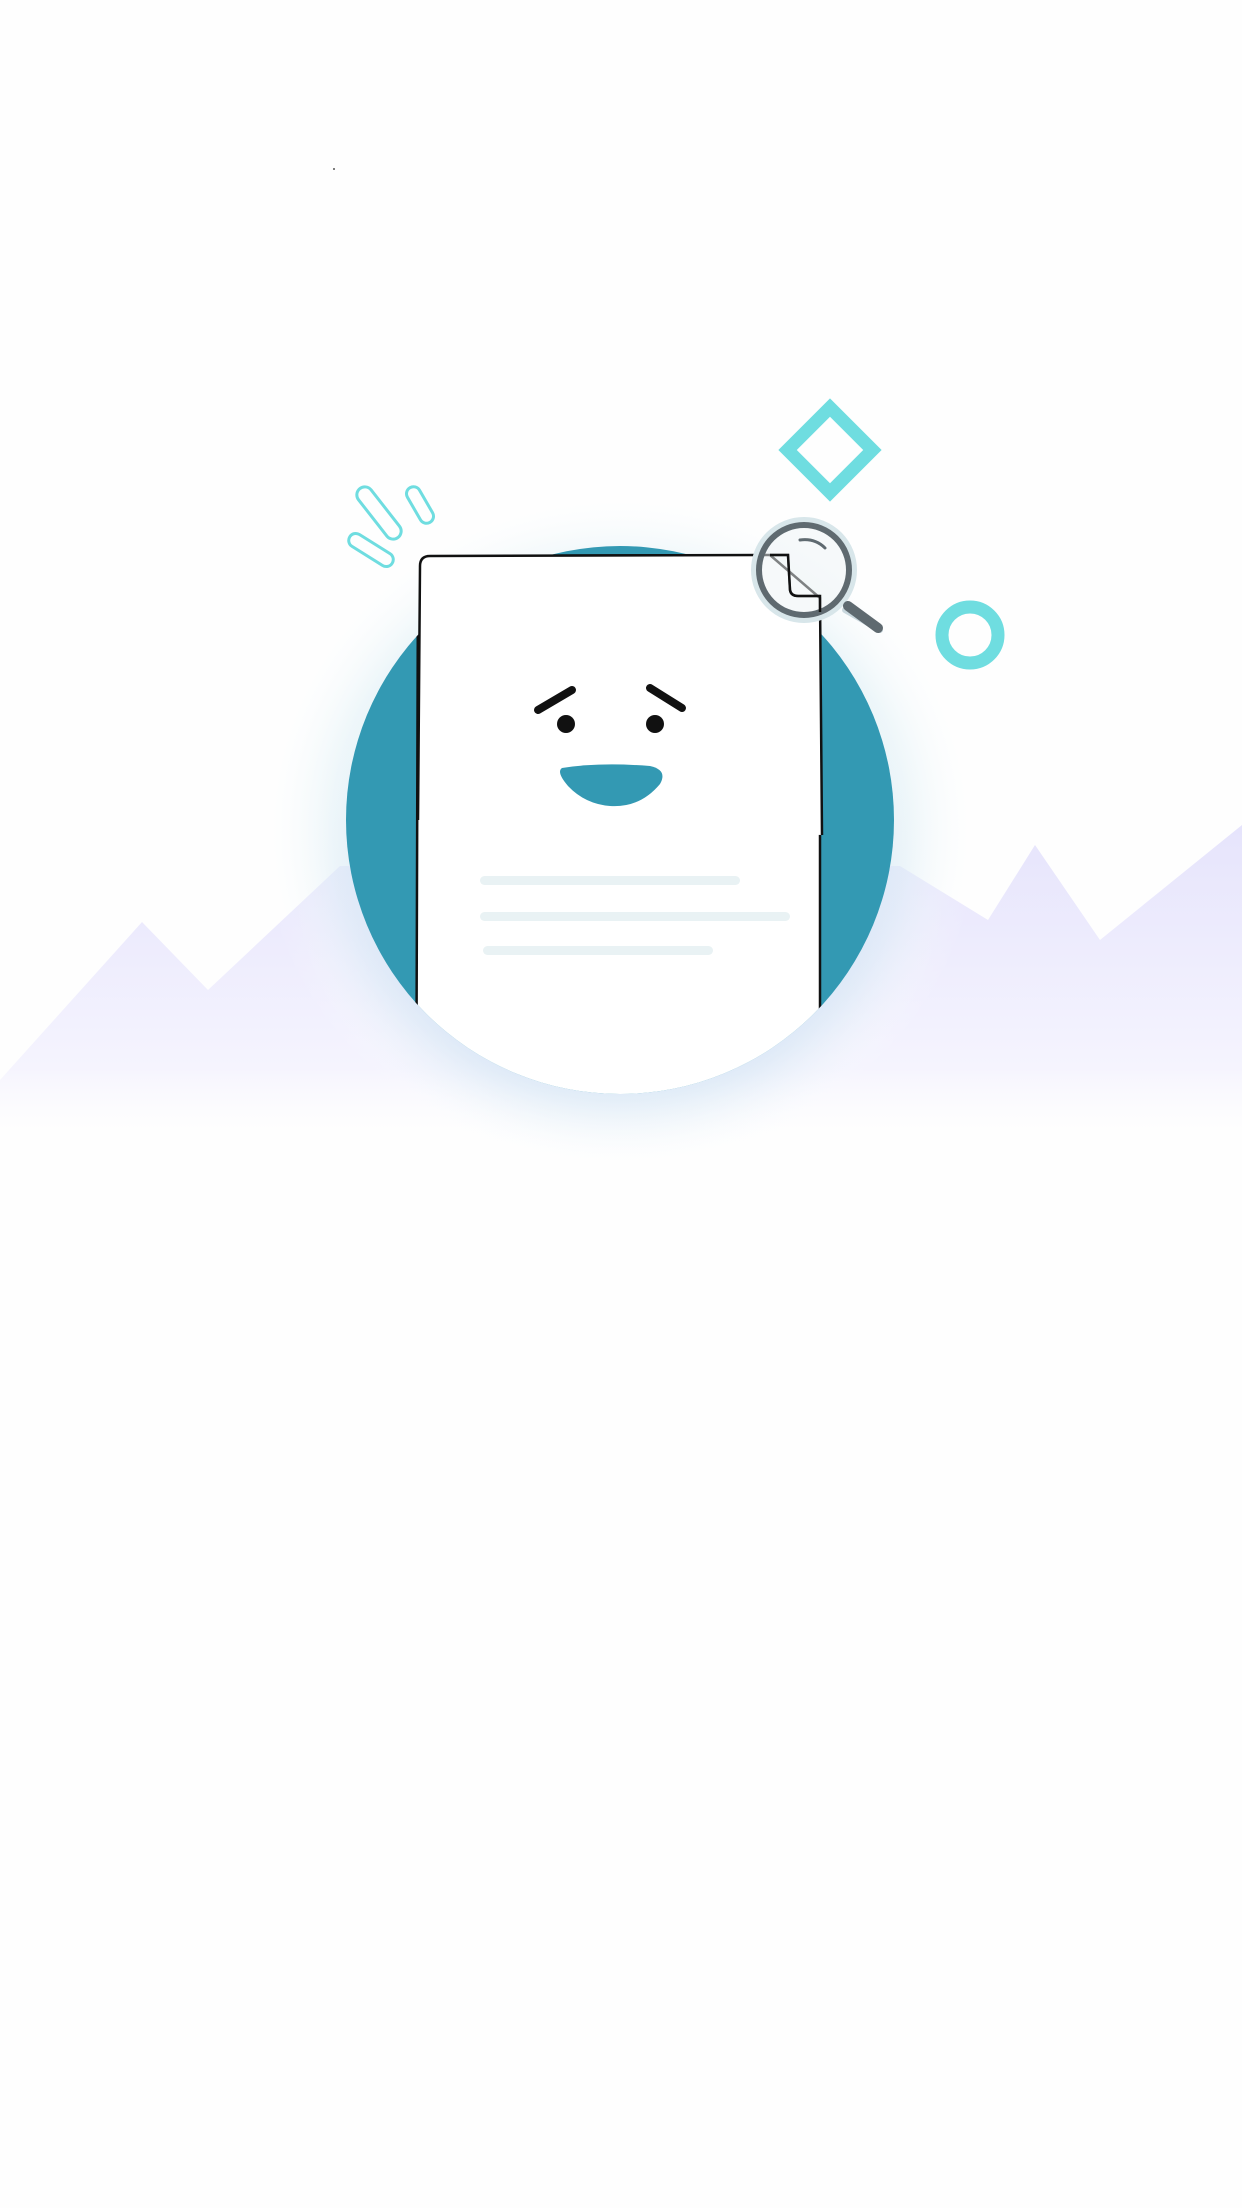 The width and height of the screenshot is (1242, 2208). I want to click on diamond-icon, so click(830, 450).